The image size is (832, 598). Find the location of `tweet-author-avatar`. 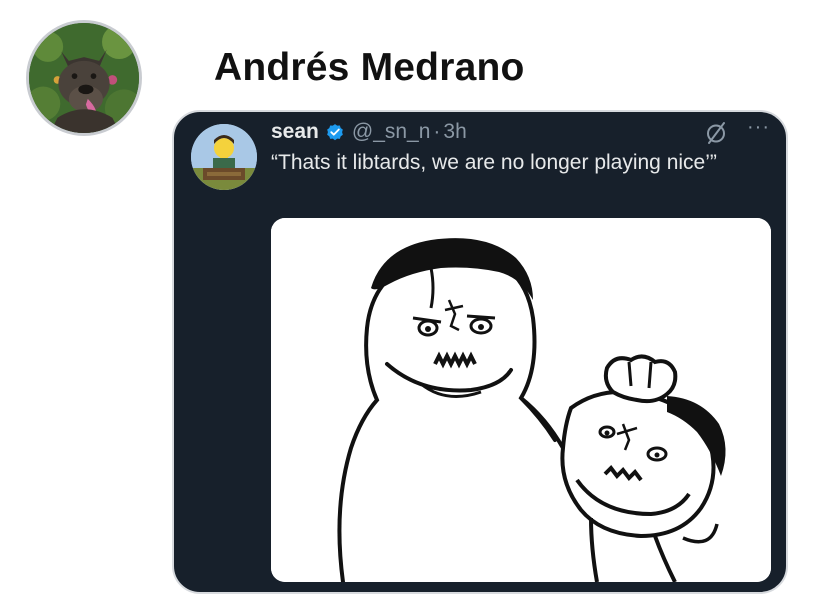

tweet-author-avatar is located at coordinates (224, 157).